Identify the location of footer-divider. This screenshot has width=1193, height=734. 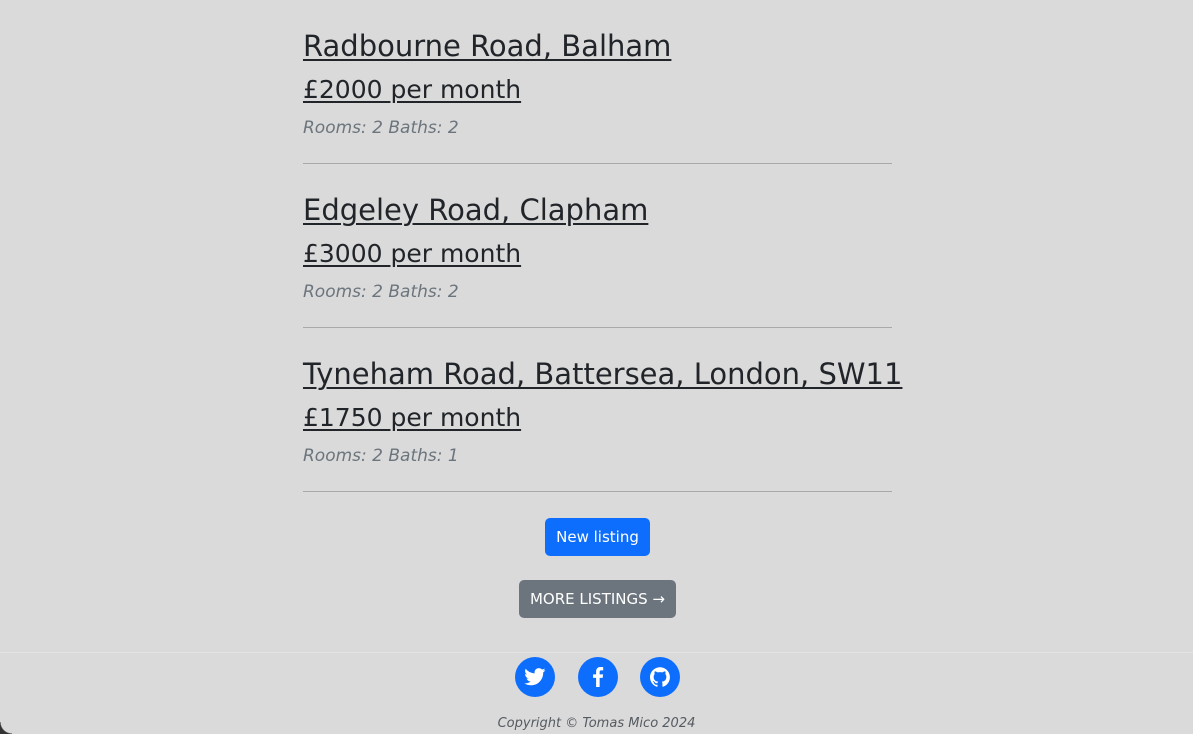
(596, 652).